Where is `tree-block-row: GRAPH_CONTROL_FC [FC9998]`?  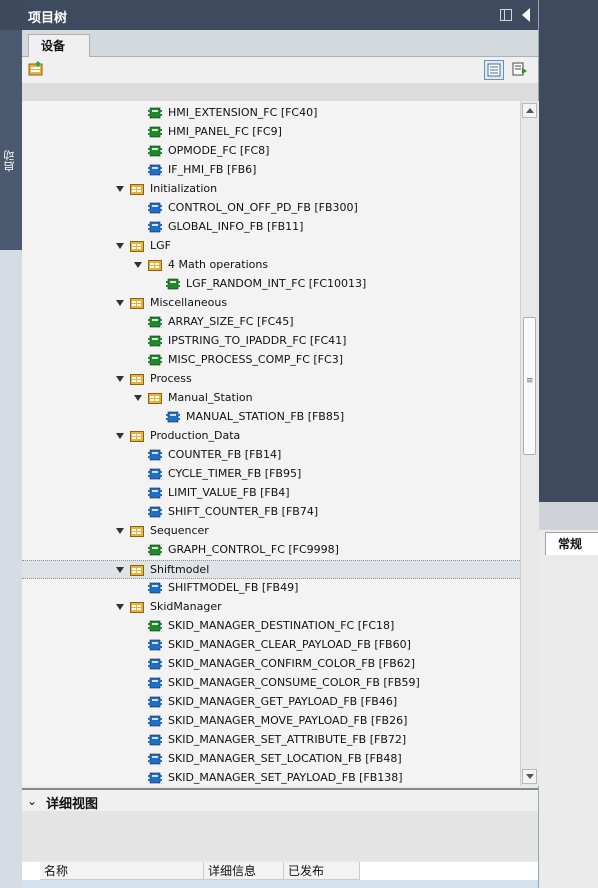 tree-block-row: GRAPH_CONTROL_FC [FC9998] is located at coordinates (271, 550).